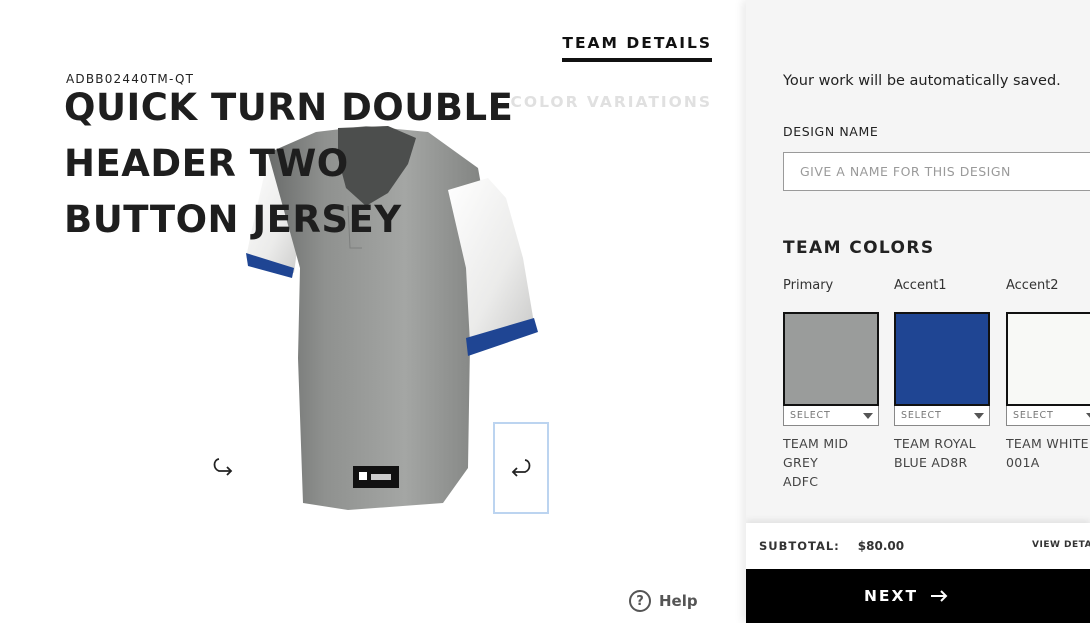 This screenshot has height=623, width=1090. I want to click on swatch-accent2: Accent2 SELECT TEAM WHITE 001A, so click(1048, 375).